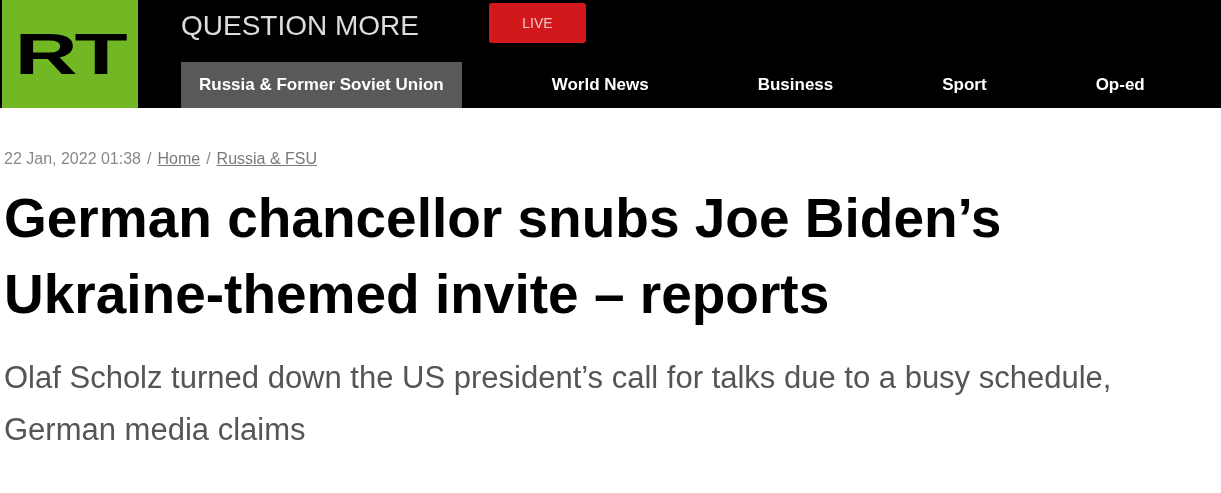 The height and width of the screenshot is (493, 1221). What do you see at coordinates (70, 54) in the screenshot?
I see `logo: RT` at bounding box center [70, 54].